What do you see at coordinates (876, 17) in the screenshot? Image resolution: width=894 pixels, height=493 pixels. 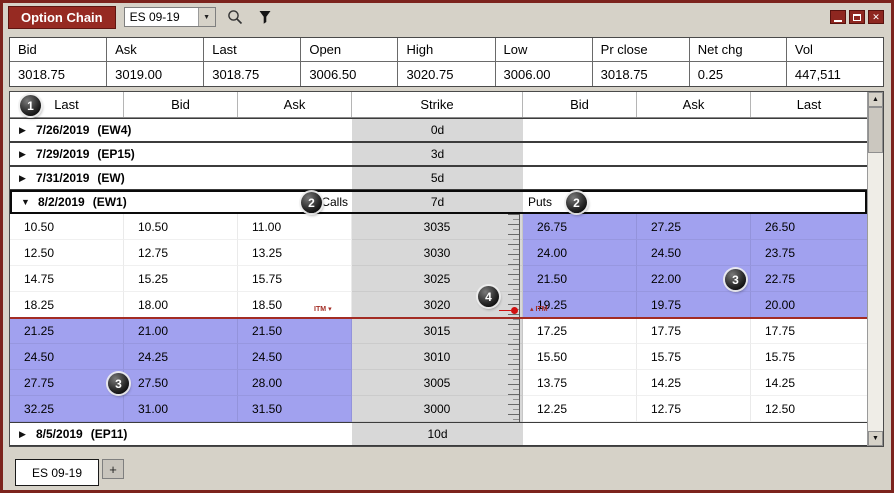 I see `close-button: ✕` at bounding box center [876, 17].